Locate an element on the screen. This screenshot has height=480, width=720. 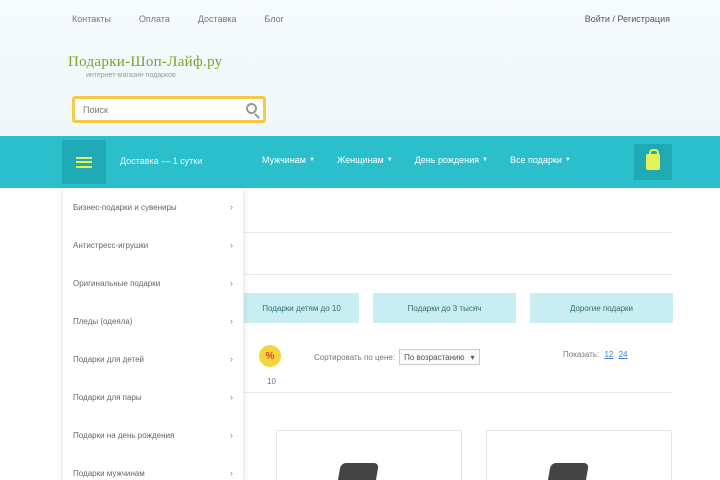
percent-icon: % is located at coordinates (270, 356).